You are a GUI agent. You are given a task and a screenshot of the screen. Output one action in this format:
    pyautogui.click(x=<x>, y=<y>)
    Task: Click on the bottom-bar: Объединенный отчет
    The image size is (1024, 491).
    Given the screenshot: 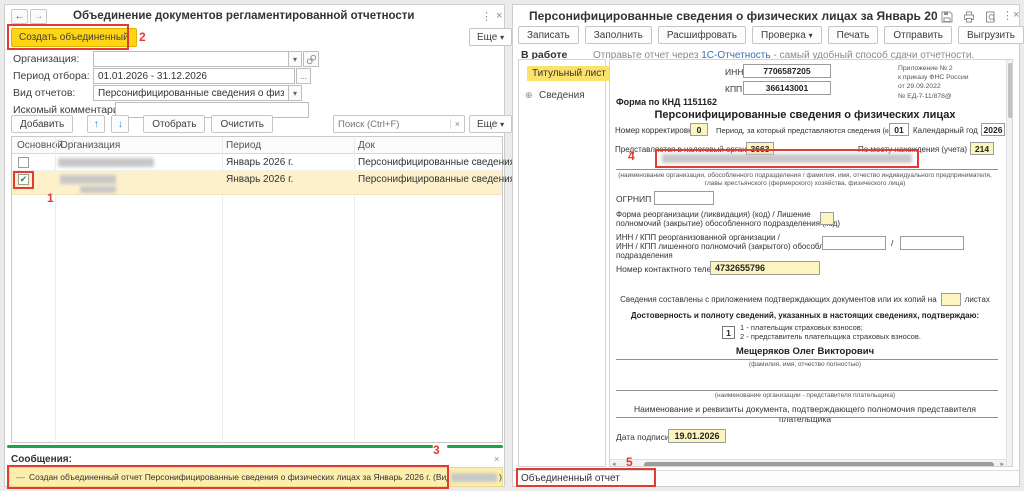 What is the action you would take?
    pyautogui.click(x=766, y=478)
    